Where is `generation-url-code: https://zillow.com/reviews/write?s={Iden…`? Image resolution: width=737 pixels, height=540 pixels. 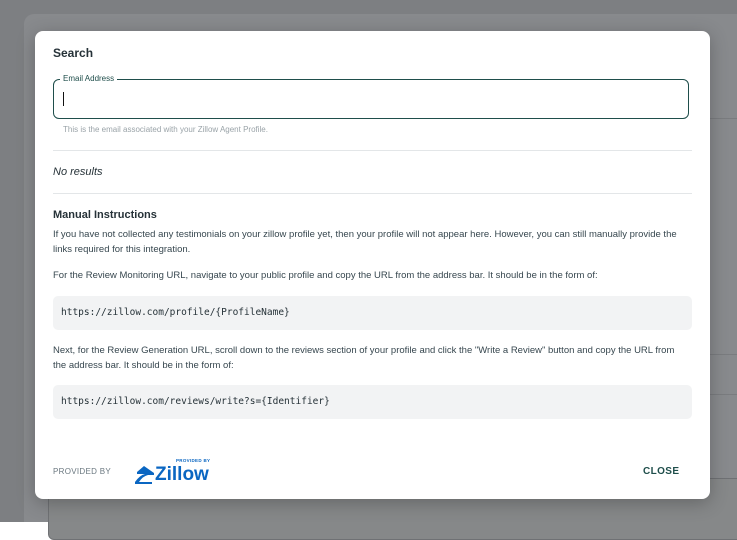
generation-url-code: https://zillow.com/reviews/write?s={Iden… is located at coordinates (372, 402).